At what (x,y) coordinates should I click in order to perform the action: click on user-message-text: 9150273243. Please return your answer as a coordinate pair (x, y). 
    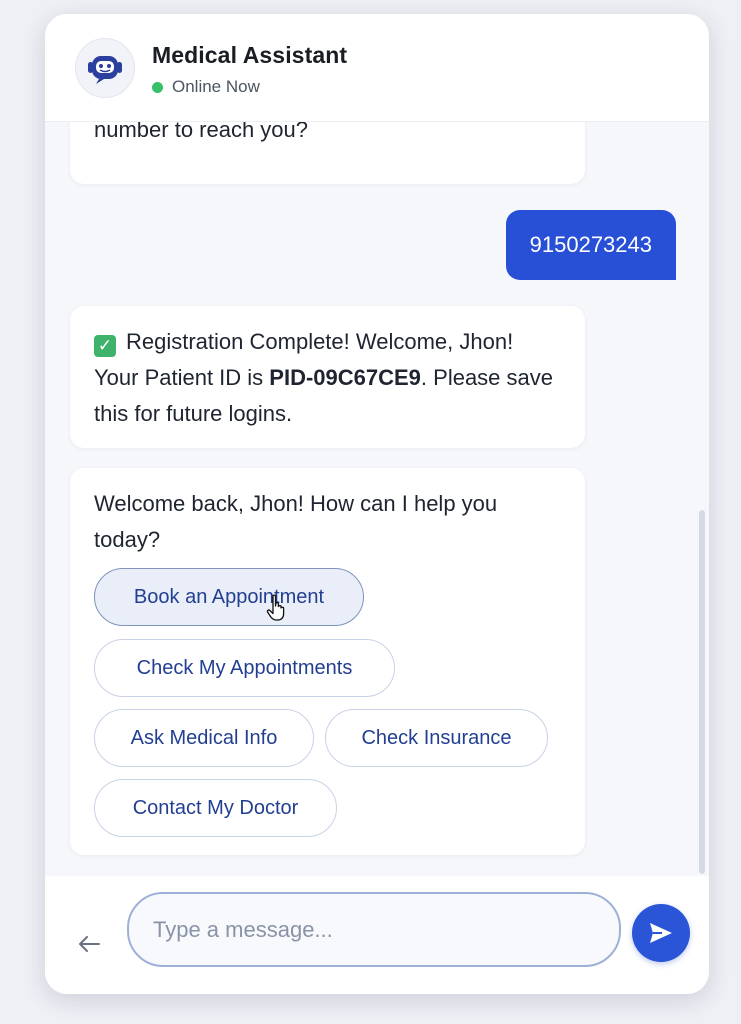
    Looking at the image, I should click on (590, 244).